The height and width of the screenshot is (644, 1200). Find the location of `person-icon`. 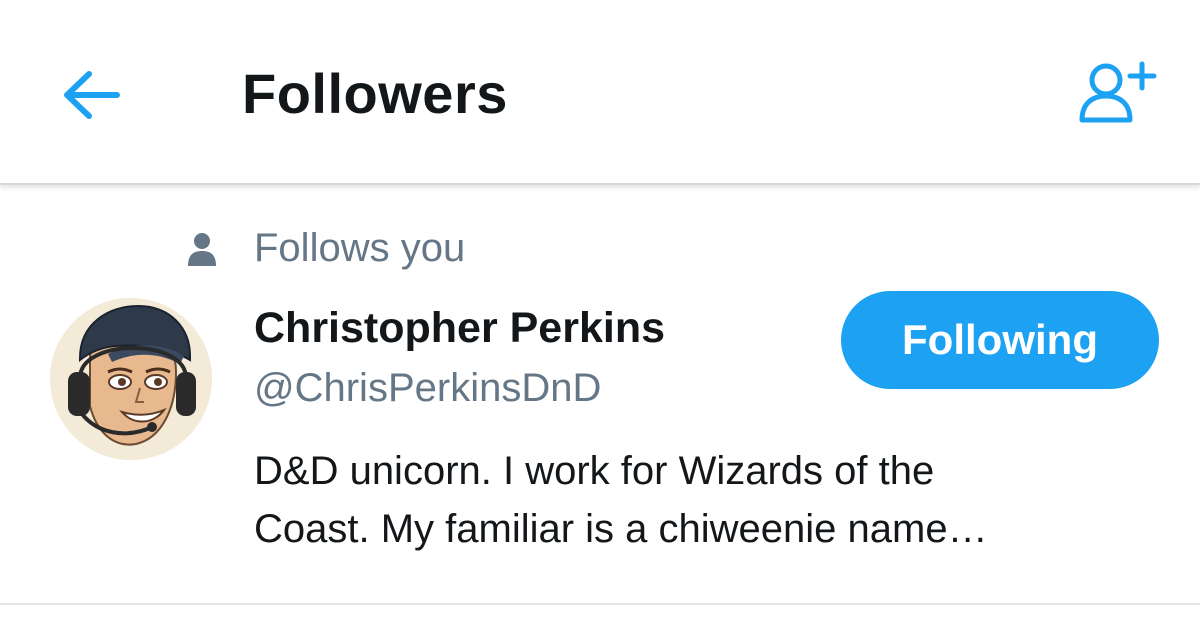

person-icon is located at coordinates (202, 249).